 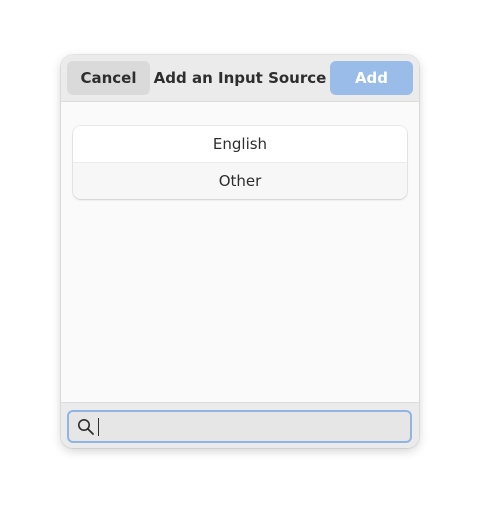 I want to click on text-caret, so click(x=98, y=427).